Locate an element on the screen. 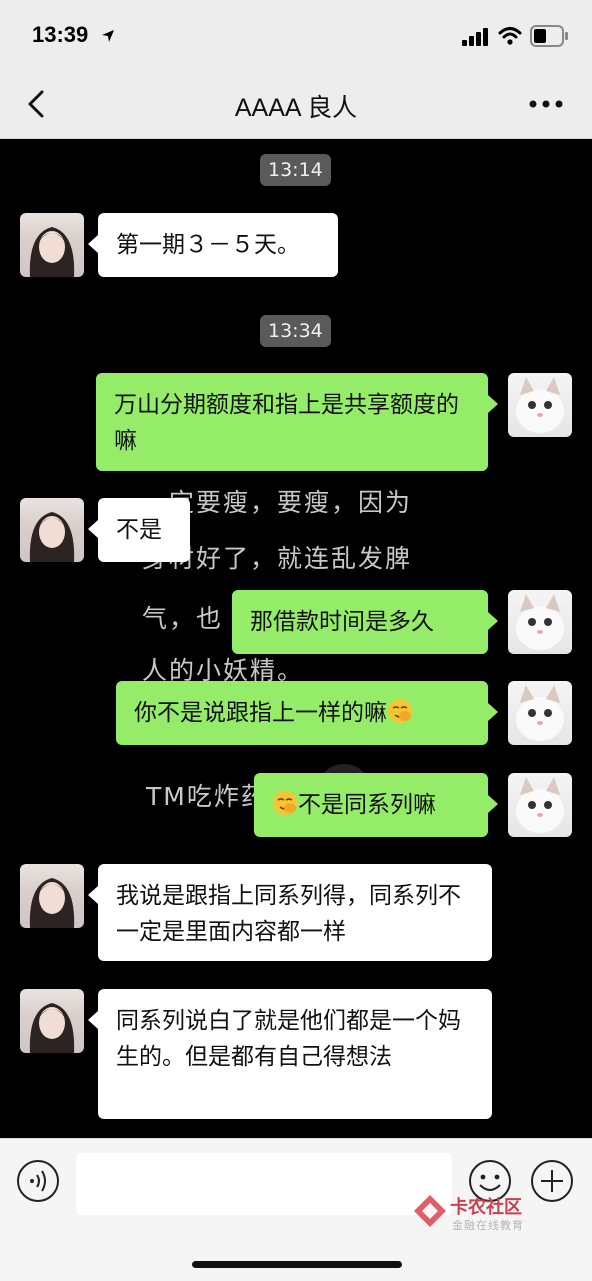 The width and height of the screenshot is (592, 1281). more-actions-plus-icon is located at coordinates (552, 1181).